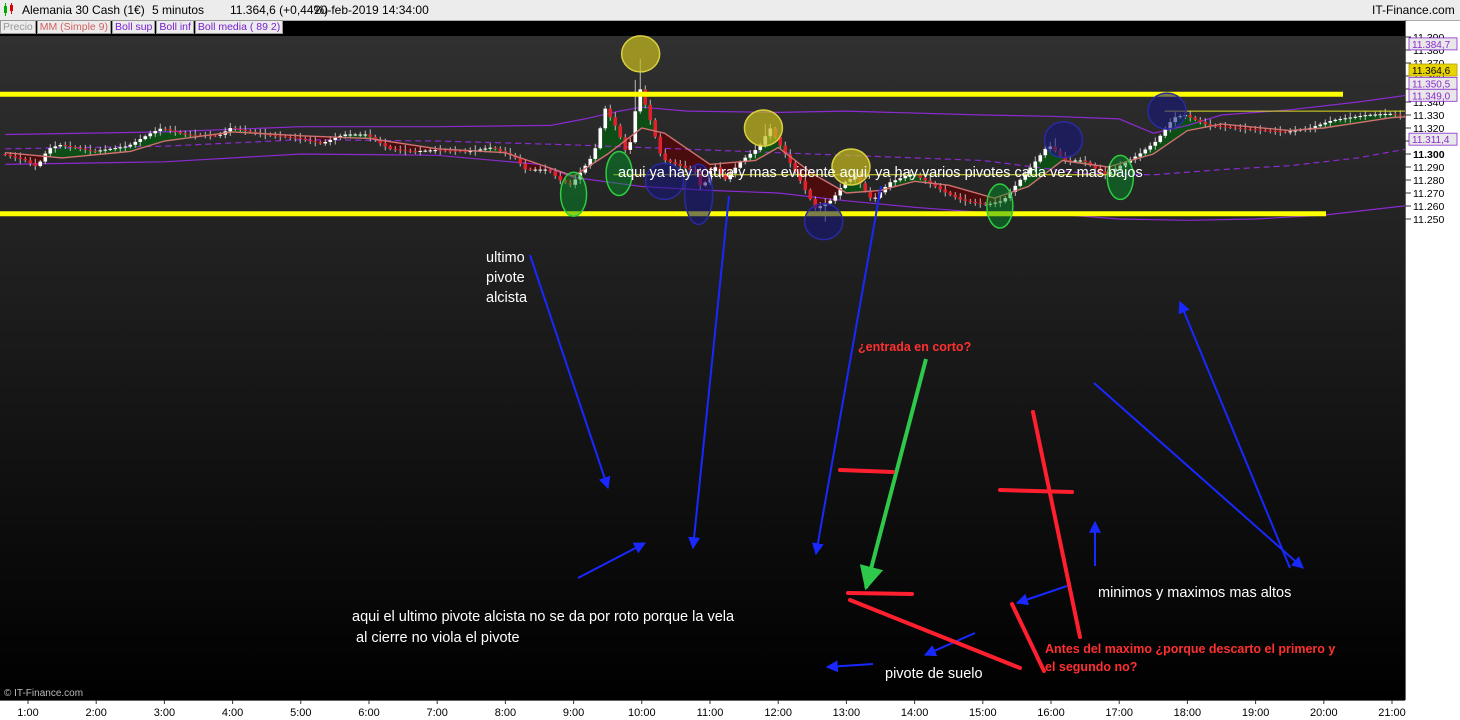 This screenshot has height=720, width=1460. What do you see at coordinates (74, 27) in the screenshot?
I see `legend-mm: MM (Simple 9)` at bounding box center [74, 27].